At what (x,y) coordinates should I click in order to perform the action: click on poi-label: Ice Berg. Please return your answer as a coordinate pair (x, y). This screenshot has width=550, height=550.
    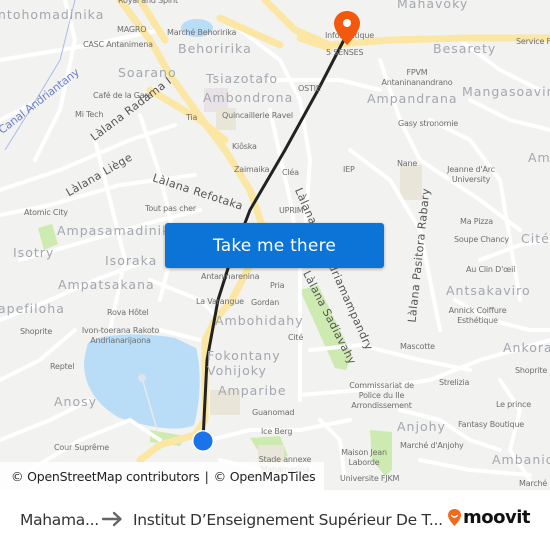
    Looking at the image, I should click on (277, 431).